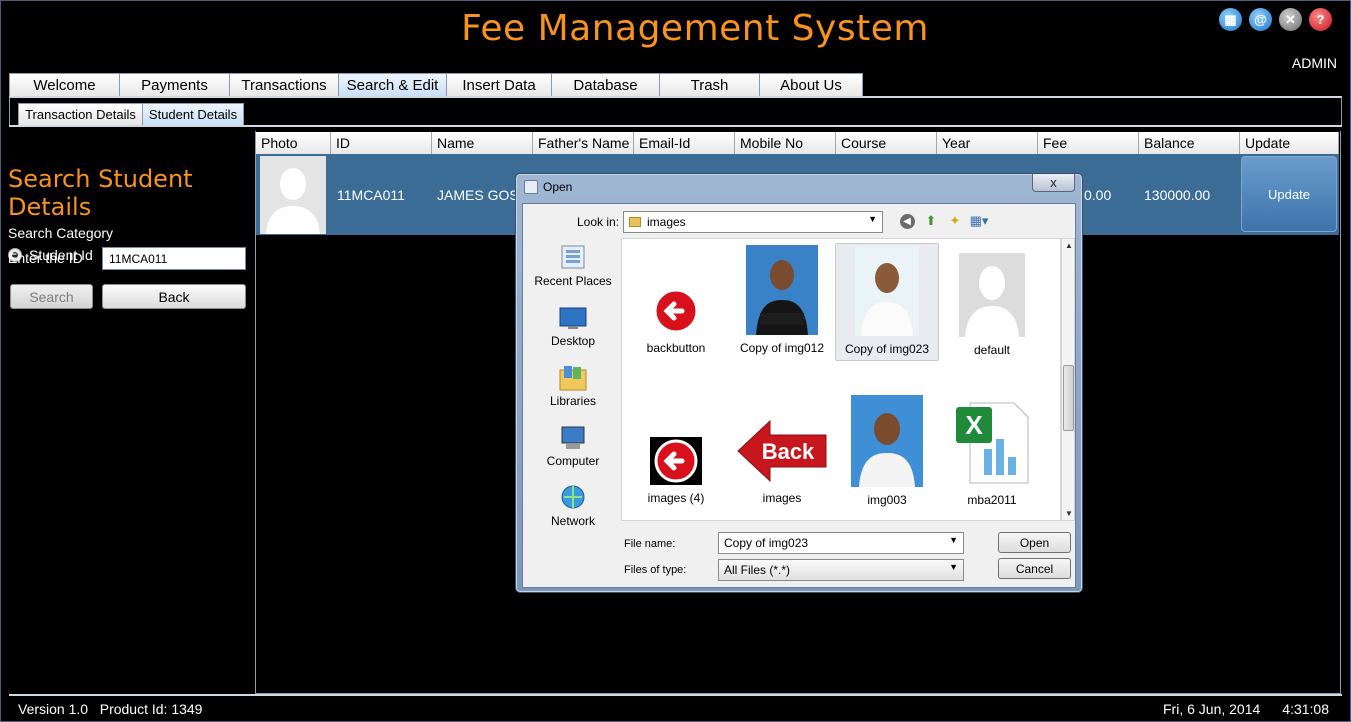 The height and width of the screenshot is (722, 1351). What do you see at coordinates (80, 114) in the screenshot?
I see `tab-transaction-details: Transaction Details` at bounding box center [80, 114].